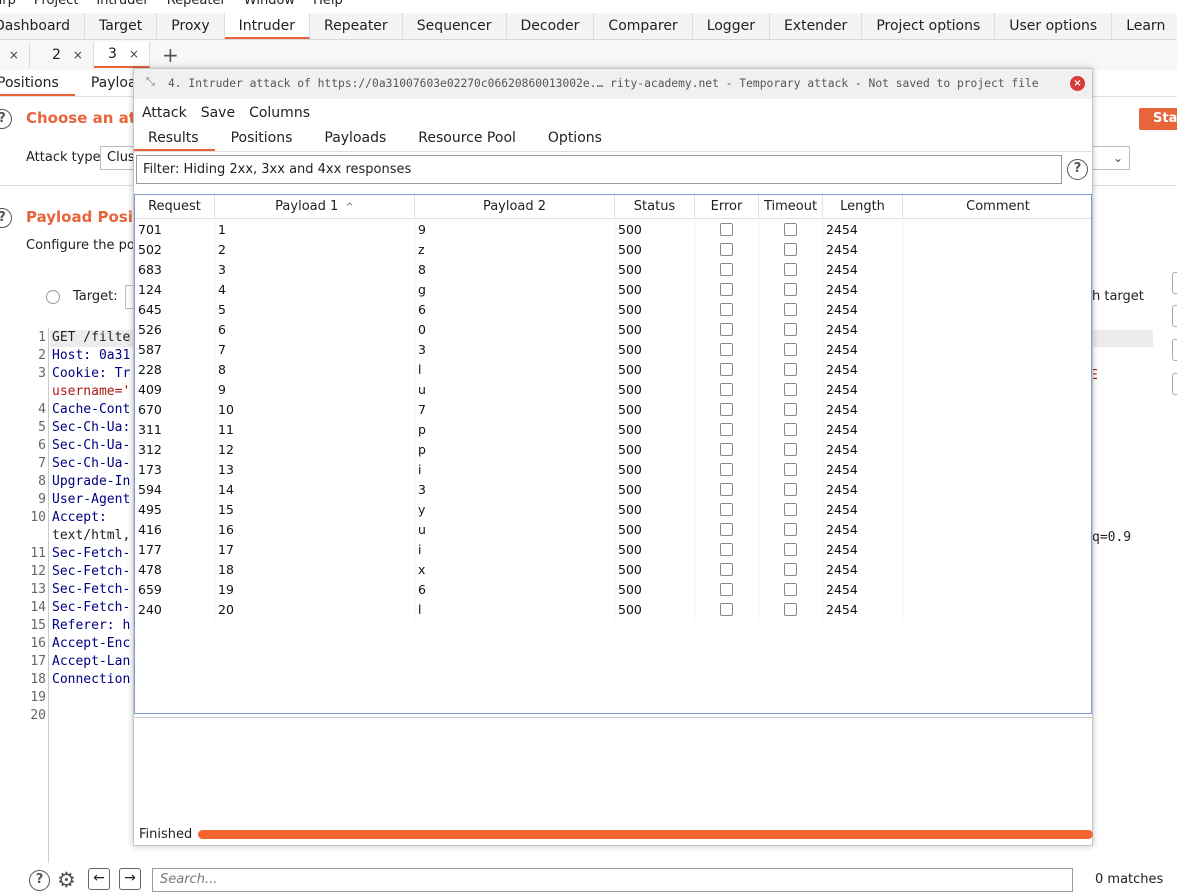 The height and width of the screenshot is (893, 1177). I want to click on menu-window: Window, so click(269, 4).